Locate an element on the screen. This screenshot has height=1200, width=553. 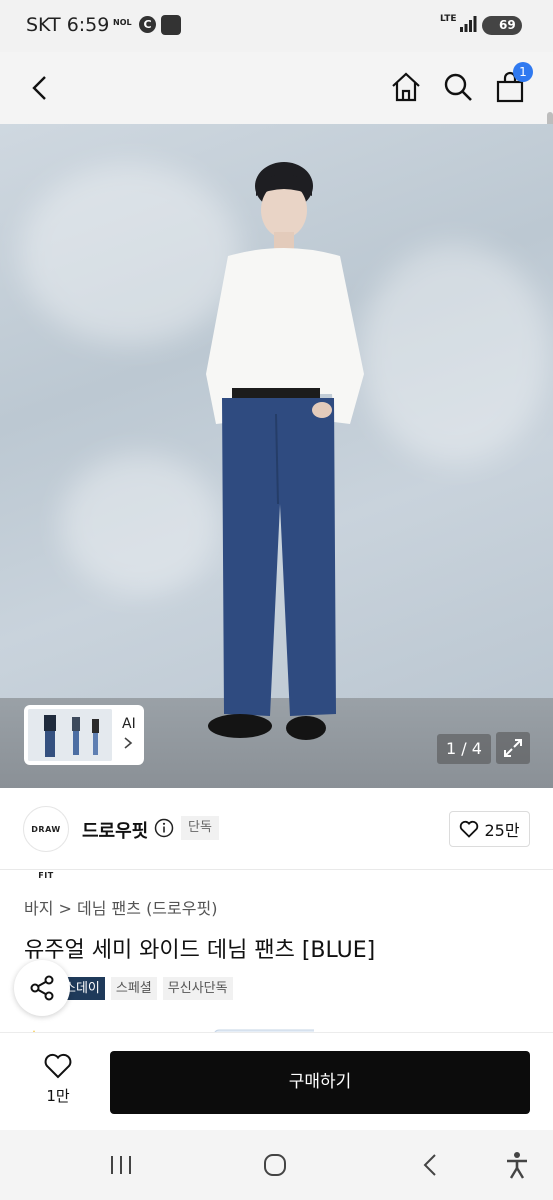
ai-styling-card: AI is located at coordinates (84, 735).